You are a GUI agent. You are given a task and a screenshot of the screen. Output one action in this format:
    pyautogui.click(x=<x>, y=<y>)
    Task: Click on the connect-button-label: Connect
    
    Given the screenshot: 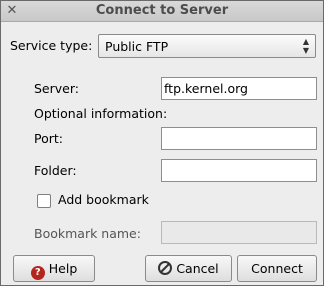 What is the action you would take?
    pyautogui.click(x=277, y=268)
    